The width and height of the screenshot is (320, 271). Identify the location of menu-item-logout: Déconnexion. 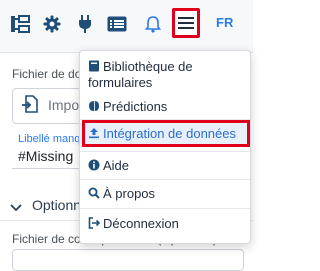
(165, 224).